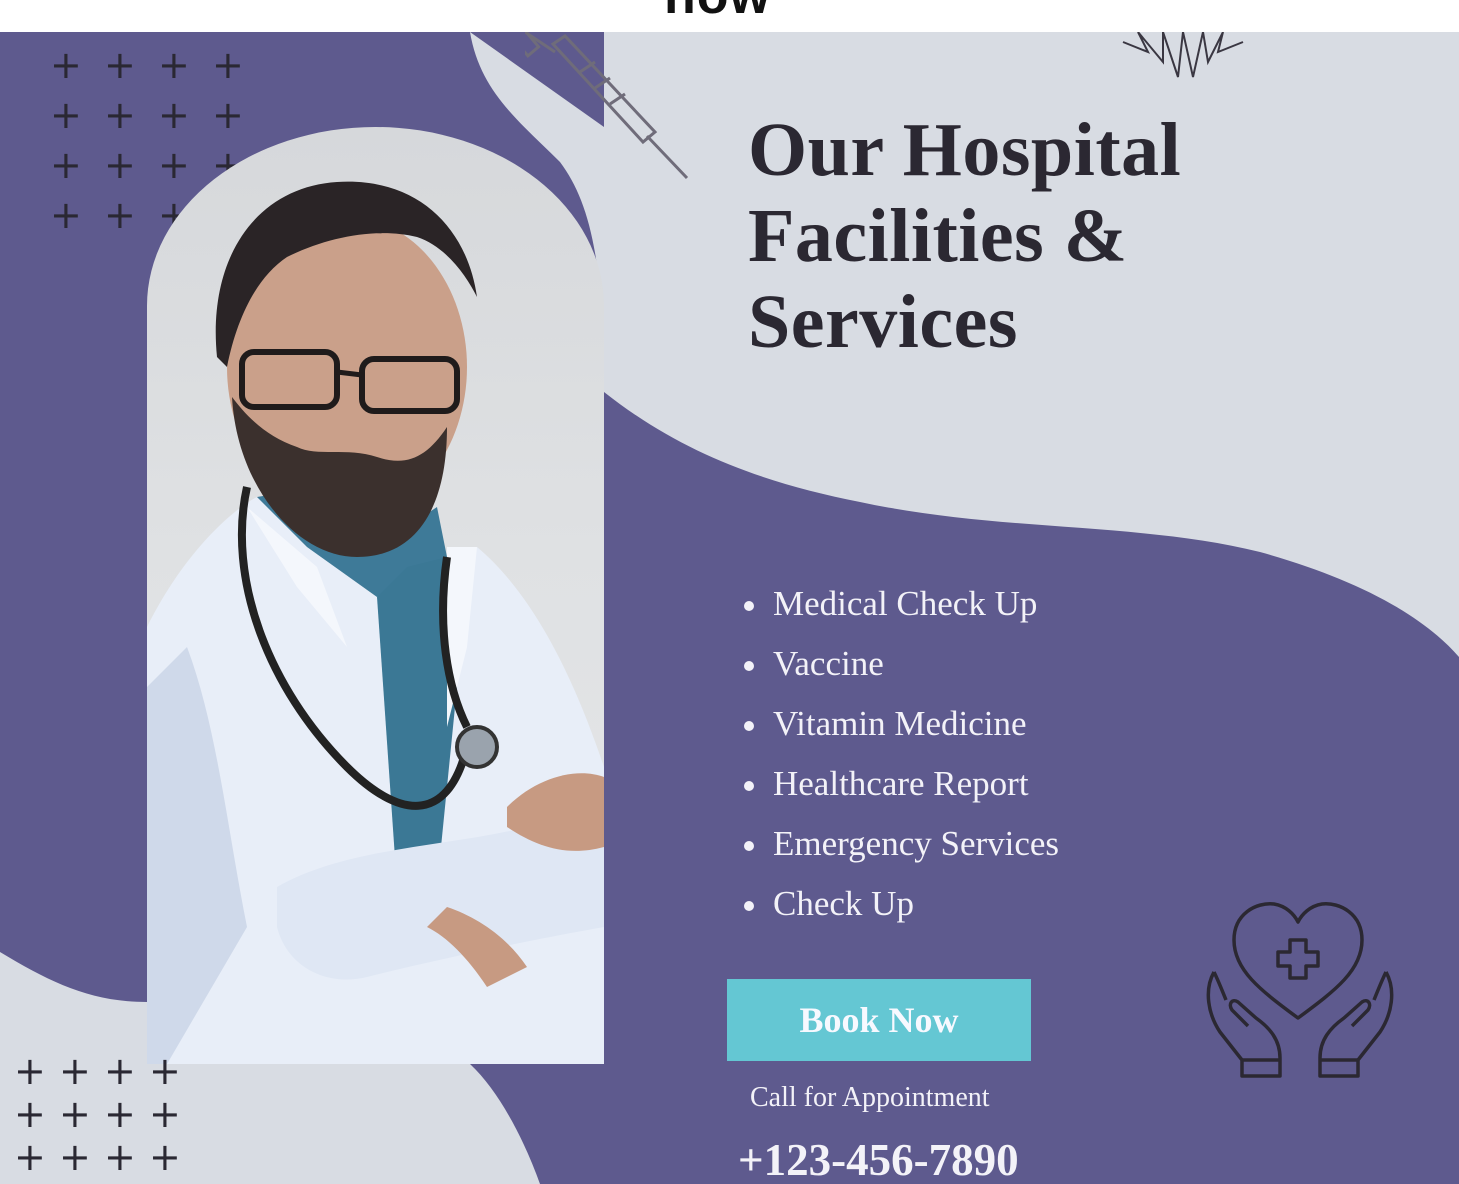 Image resolution: width=1459 pixels, height=1184 pixels. I want to click on plus-pattern-bottom-left: + + + + + + + + + + + +, so click(97, 1114).